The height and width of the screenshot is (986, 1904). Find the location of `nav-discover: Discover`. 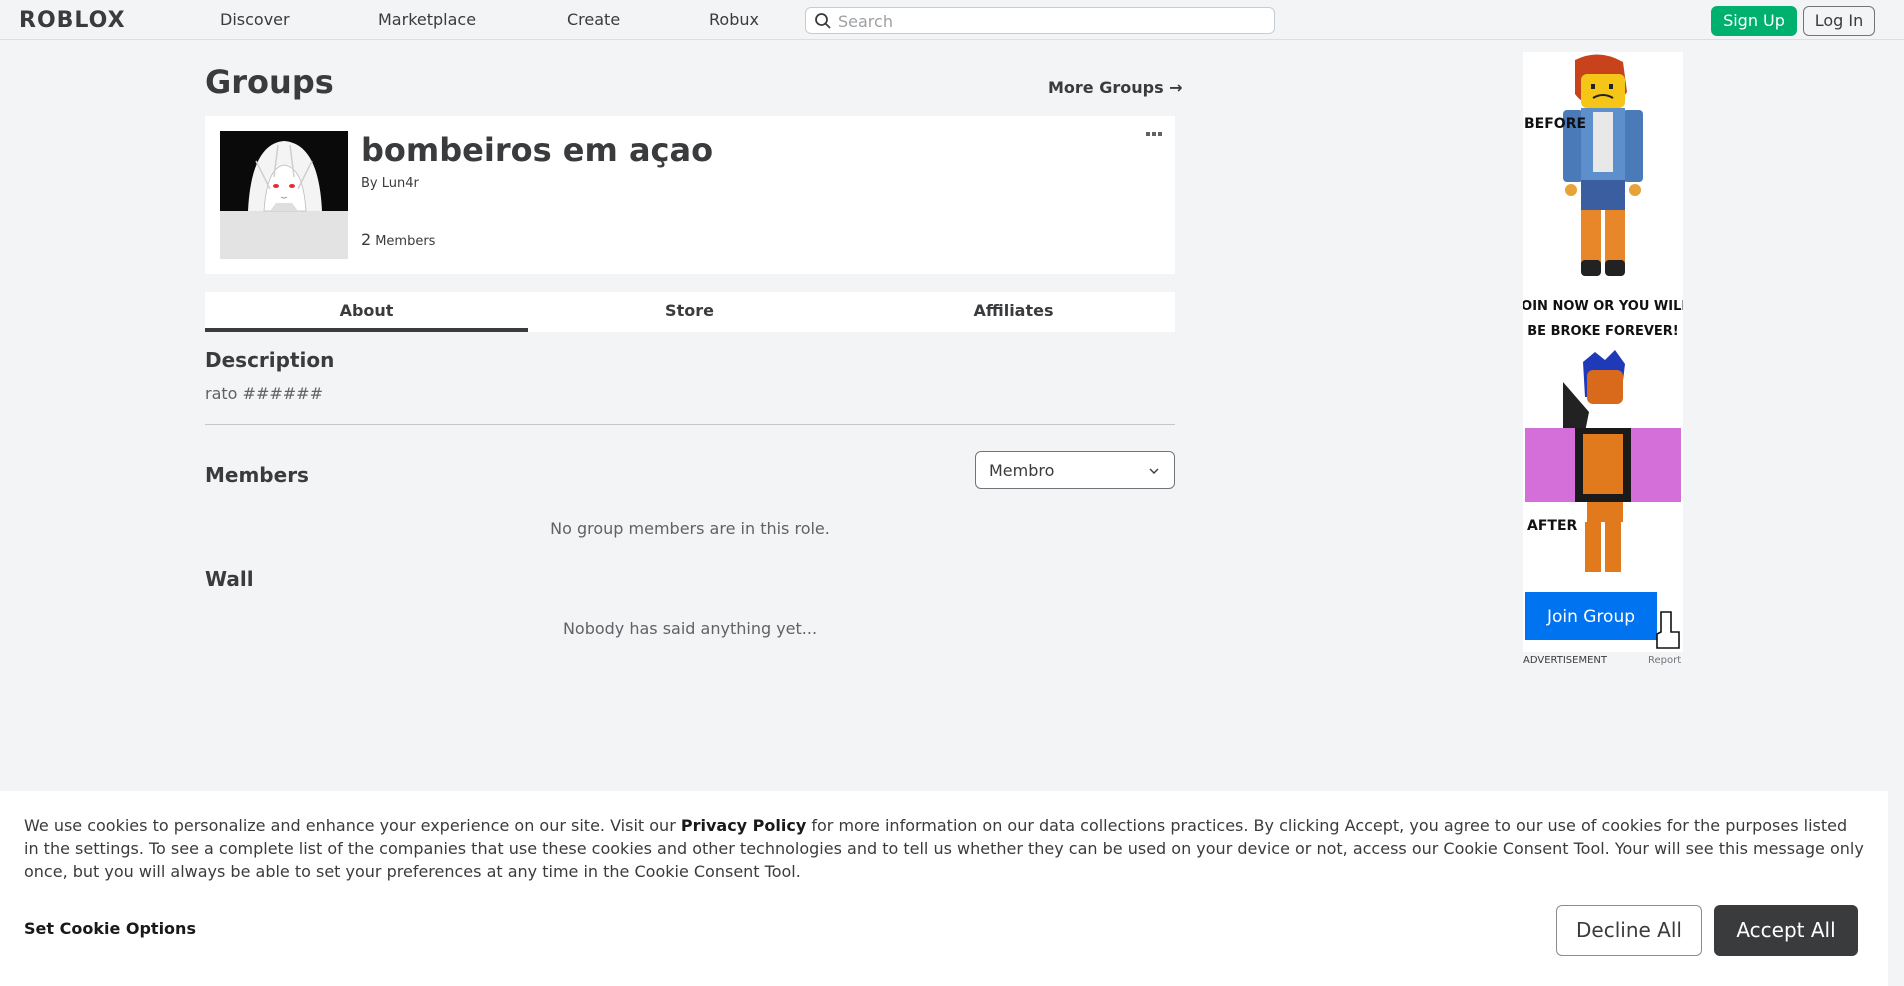

nav-discover: Discover is located at coordinates (255, 19).